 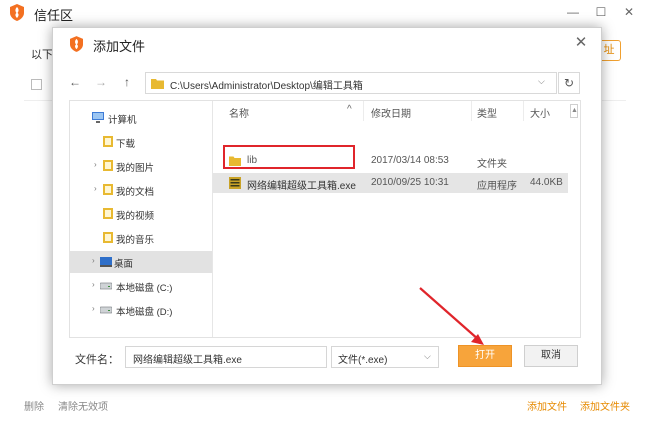 What do you see at coordinates (135, 192) in the screenshot?
I see `tree-item-label: 我的文档` at bounding box center [135, 192].